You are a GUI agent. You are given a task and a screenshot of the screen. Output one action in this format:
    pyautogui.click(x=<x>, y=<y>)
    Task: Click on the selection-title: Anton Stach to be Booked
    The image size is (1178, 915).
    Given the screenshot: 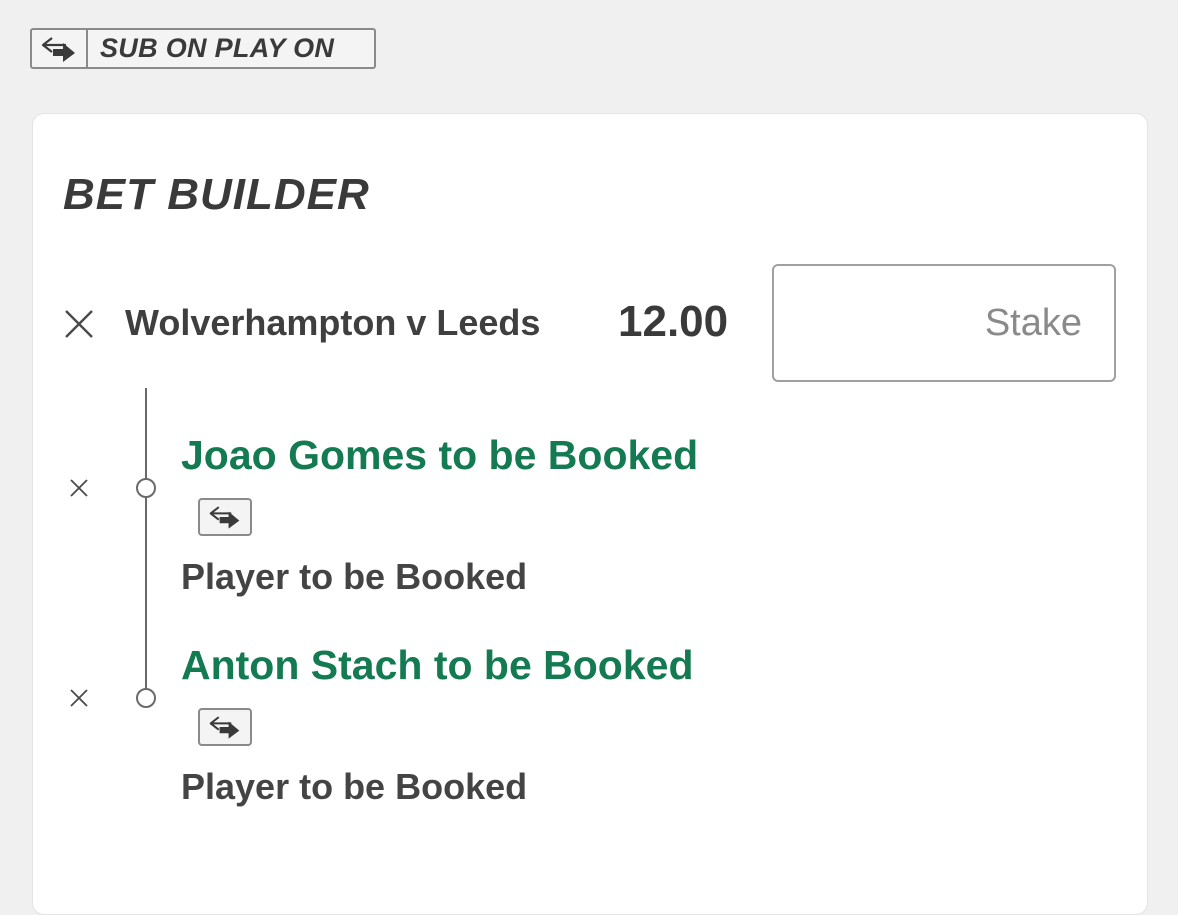 What is the action you would take?
    pyautogui.click(x=437, y=665)
    